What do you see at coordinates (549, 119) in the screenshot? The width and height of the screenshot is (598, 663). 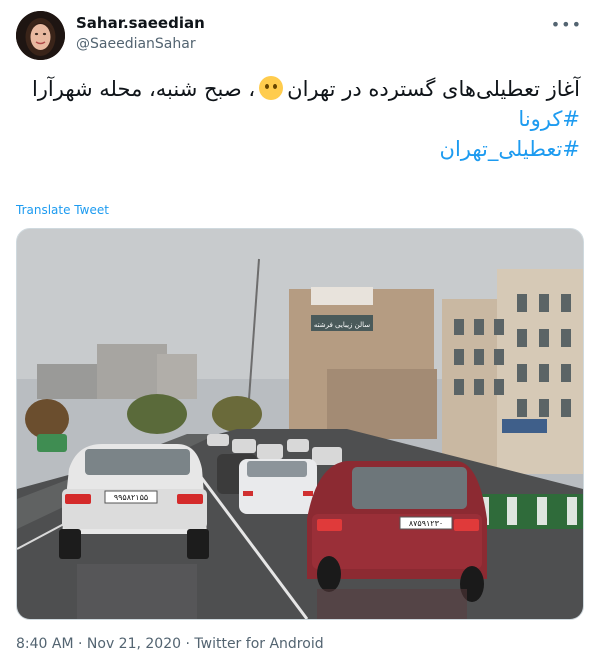 I see `hashtag-link: #کرونا` at bounding box center [549, 119].